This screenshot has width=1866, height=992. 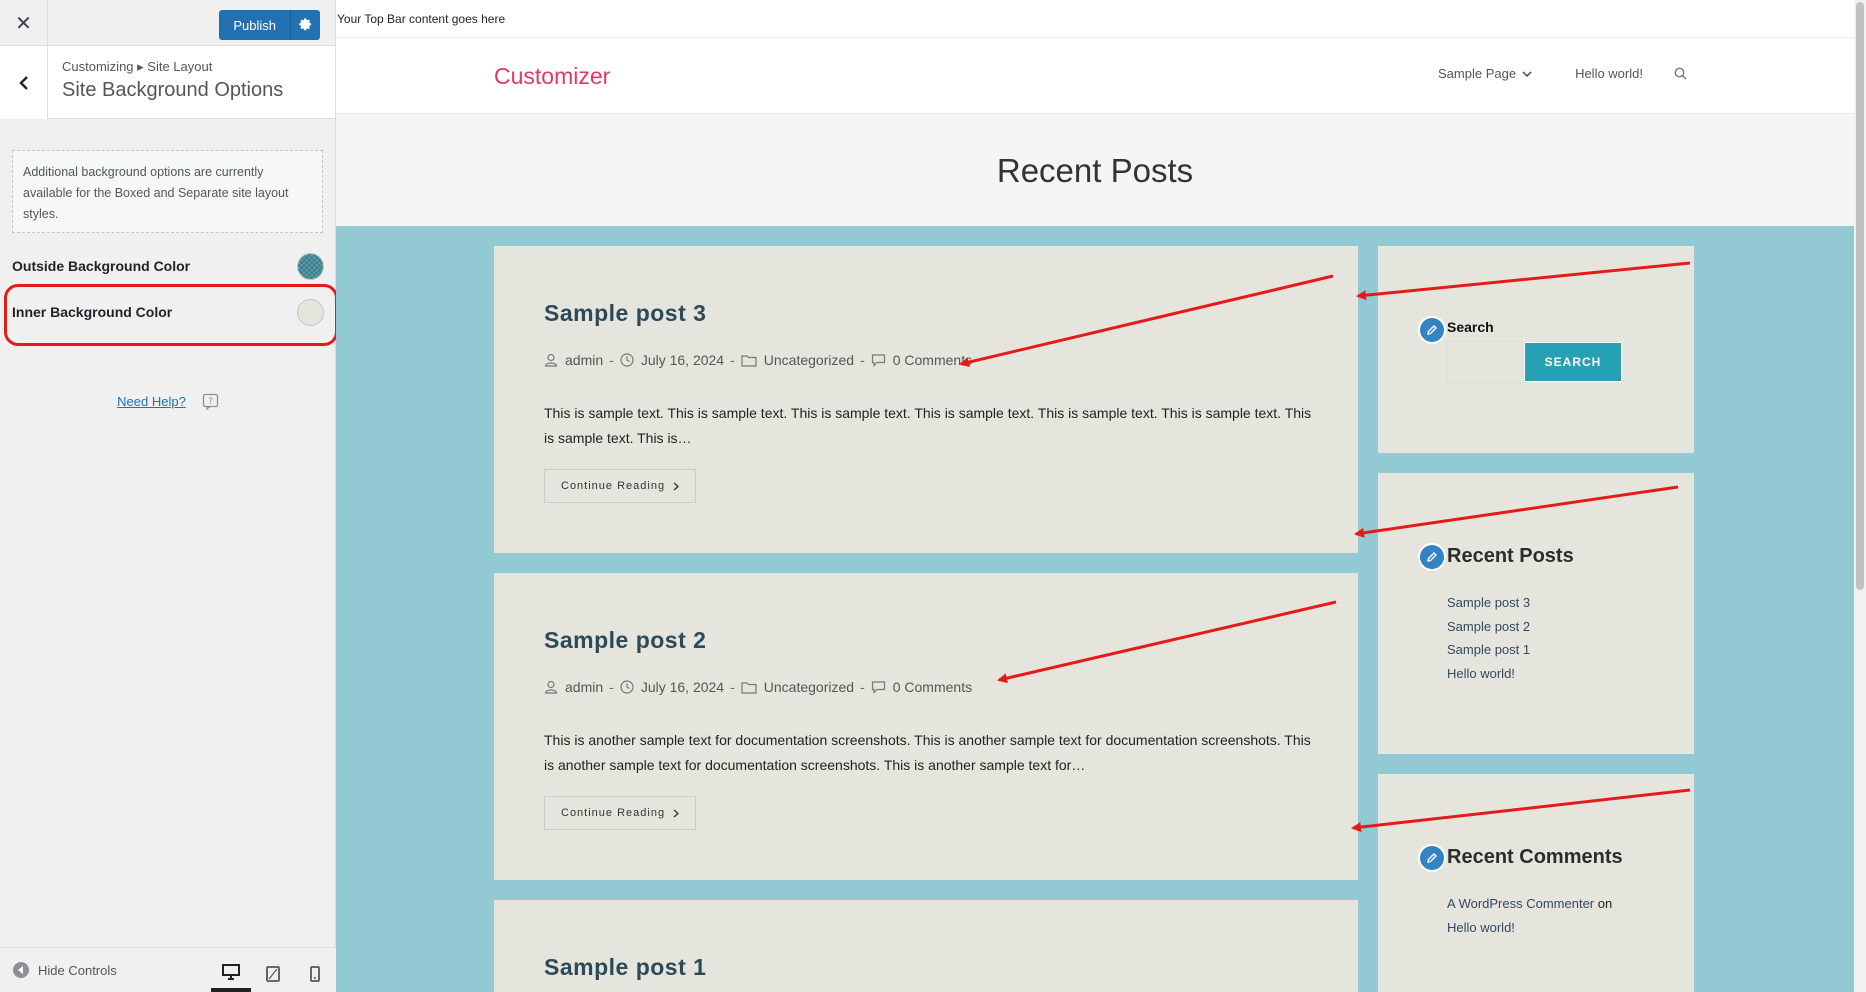 I want to click on mobile-icon, so click(x=315, y=974).